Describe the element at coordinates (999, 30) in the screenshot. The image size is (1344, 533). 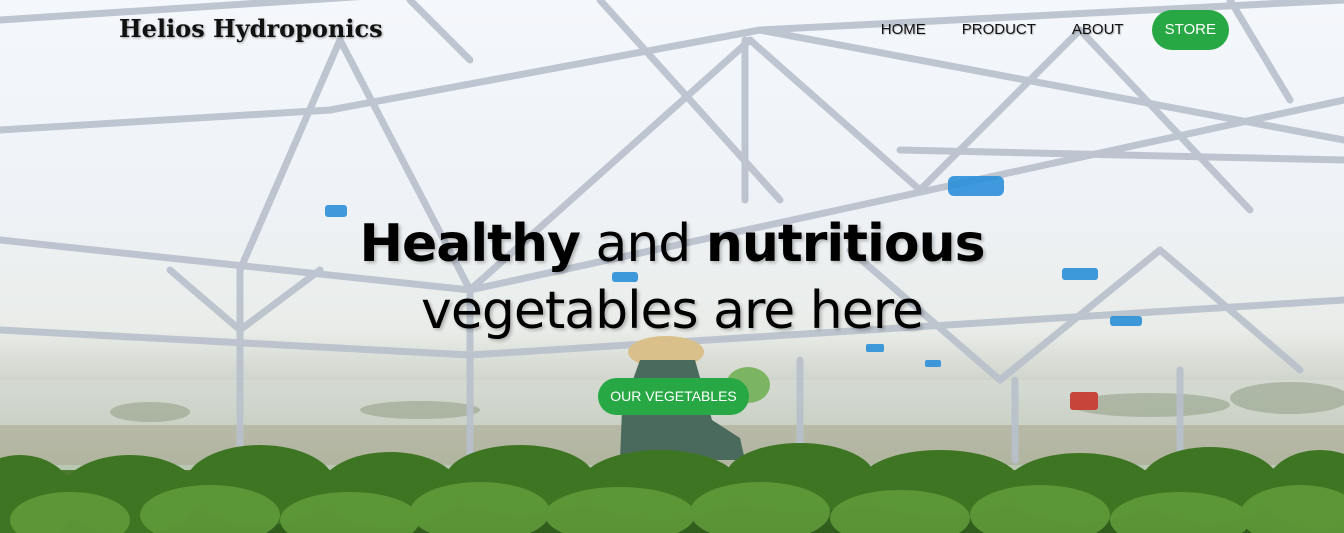
I see `nav-product: PRODUCT` at that location.